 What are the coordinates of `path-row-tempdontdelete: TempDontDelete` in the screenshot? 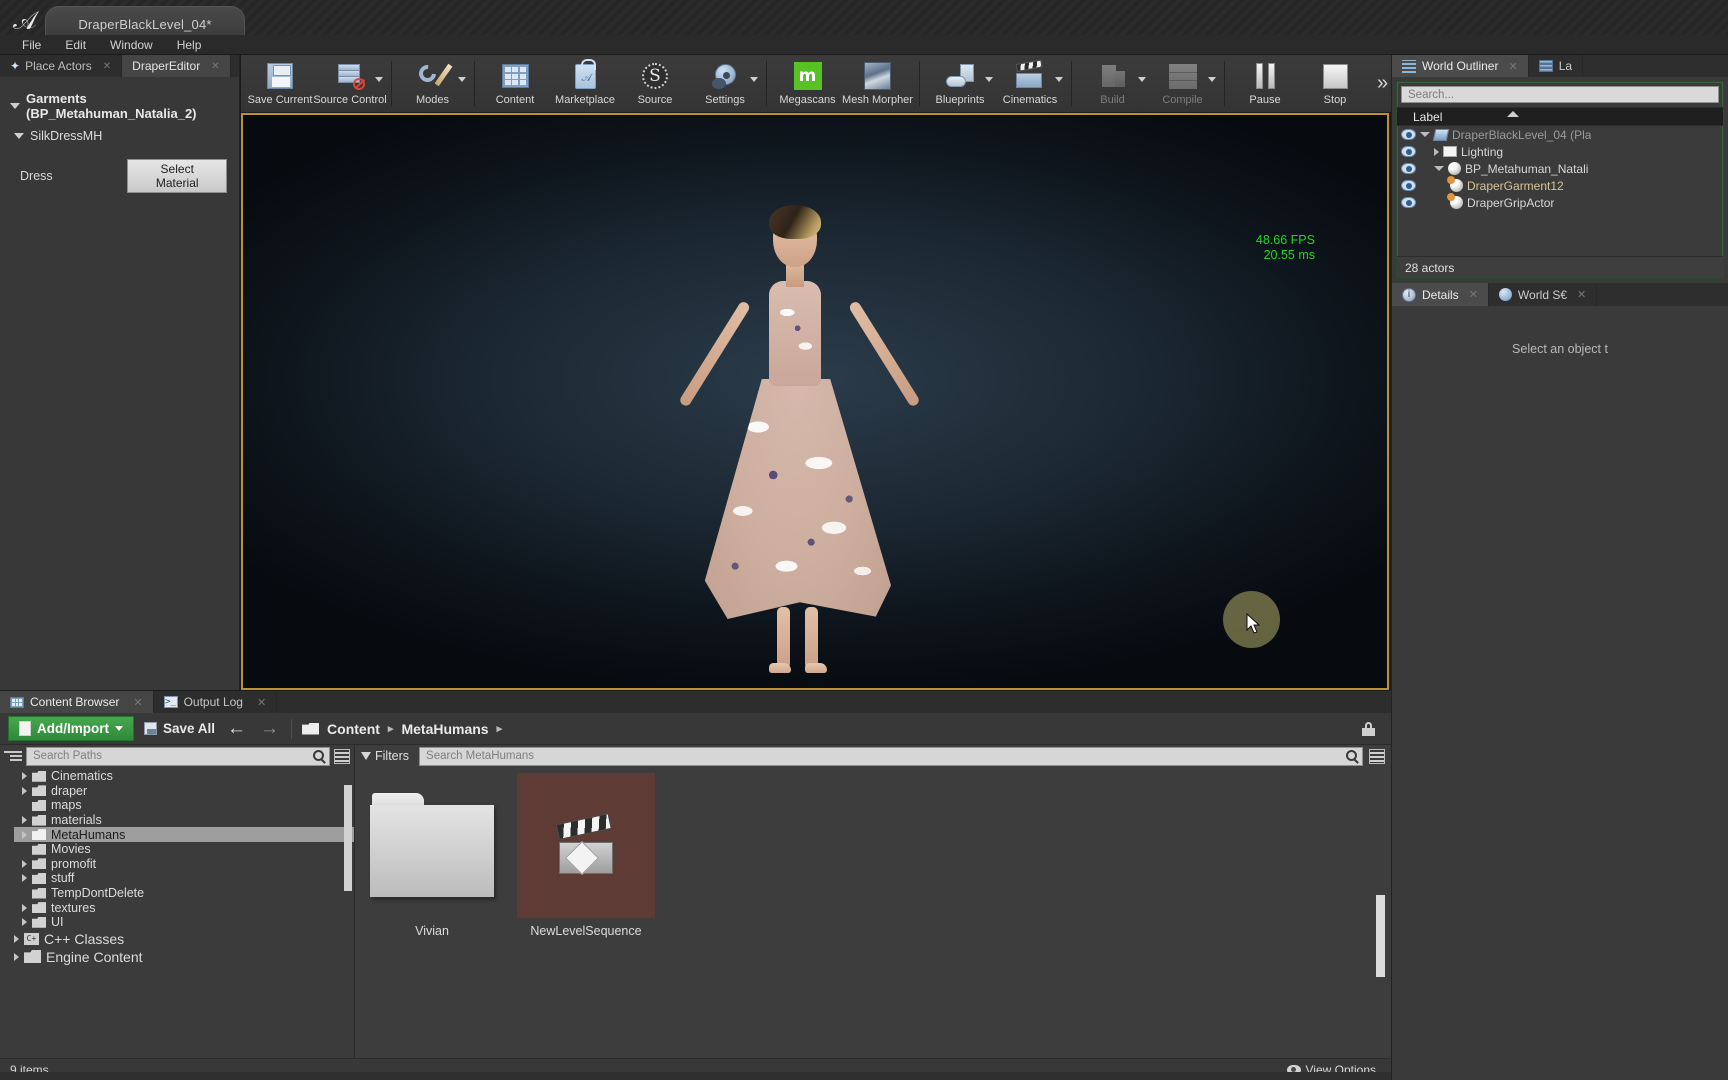 It's located at (184, 893).